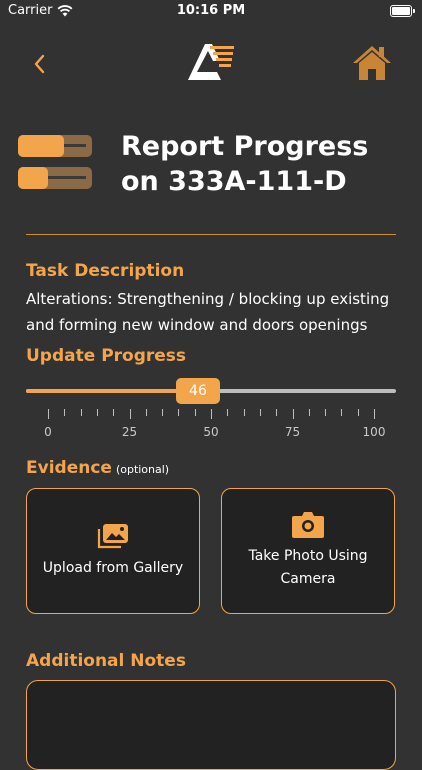 The width and height of the screenshot is (422, 770). What do you see at coordinates (245, 164) in the screenshot?
I see `page-title: Report Progress on 333A-111-D` at bounding box center [245, 164].